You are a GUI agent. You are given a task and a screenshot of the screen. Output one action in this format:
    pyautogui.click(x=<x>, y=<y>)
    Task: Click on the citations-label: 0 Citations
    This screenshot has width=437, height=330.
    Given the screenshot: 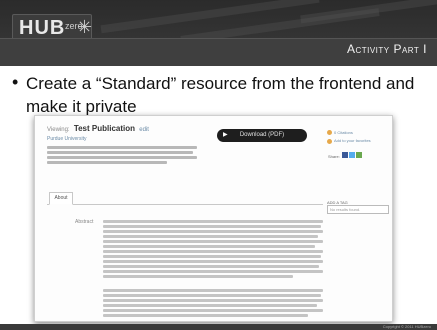 What is the action you would take?
    pyautogui.click(x=343, y=132)
    